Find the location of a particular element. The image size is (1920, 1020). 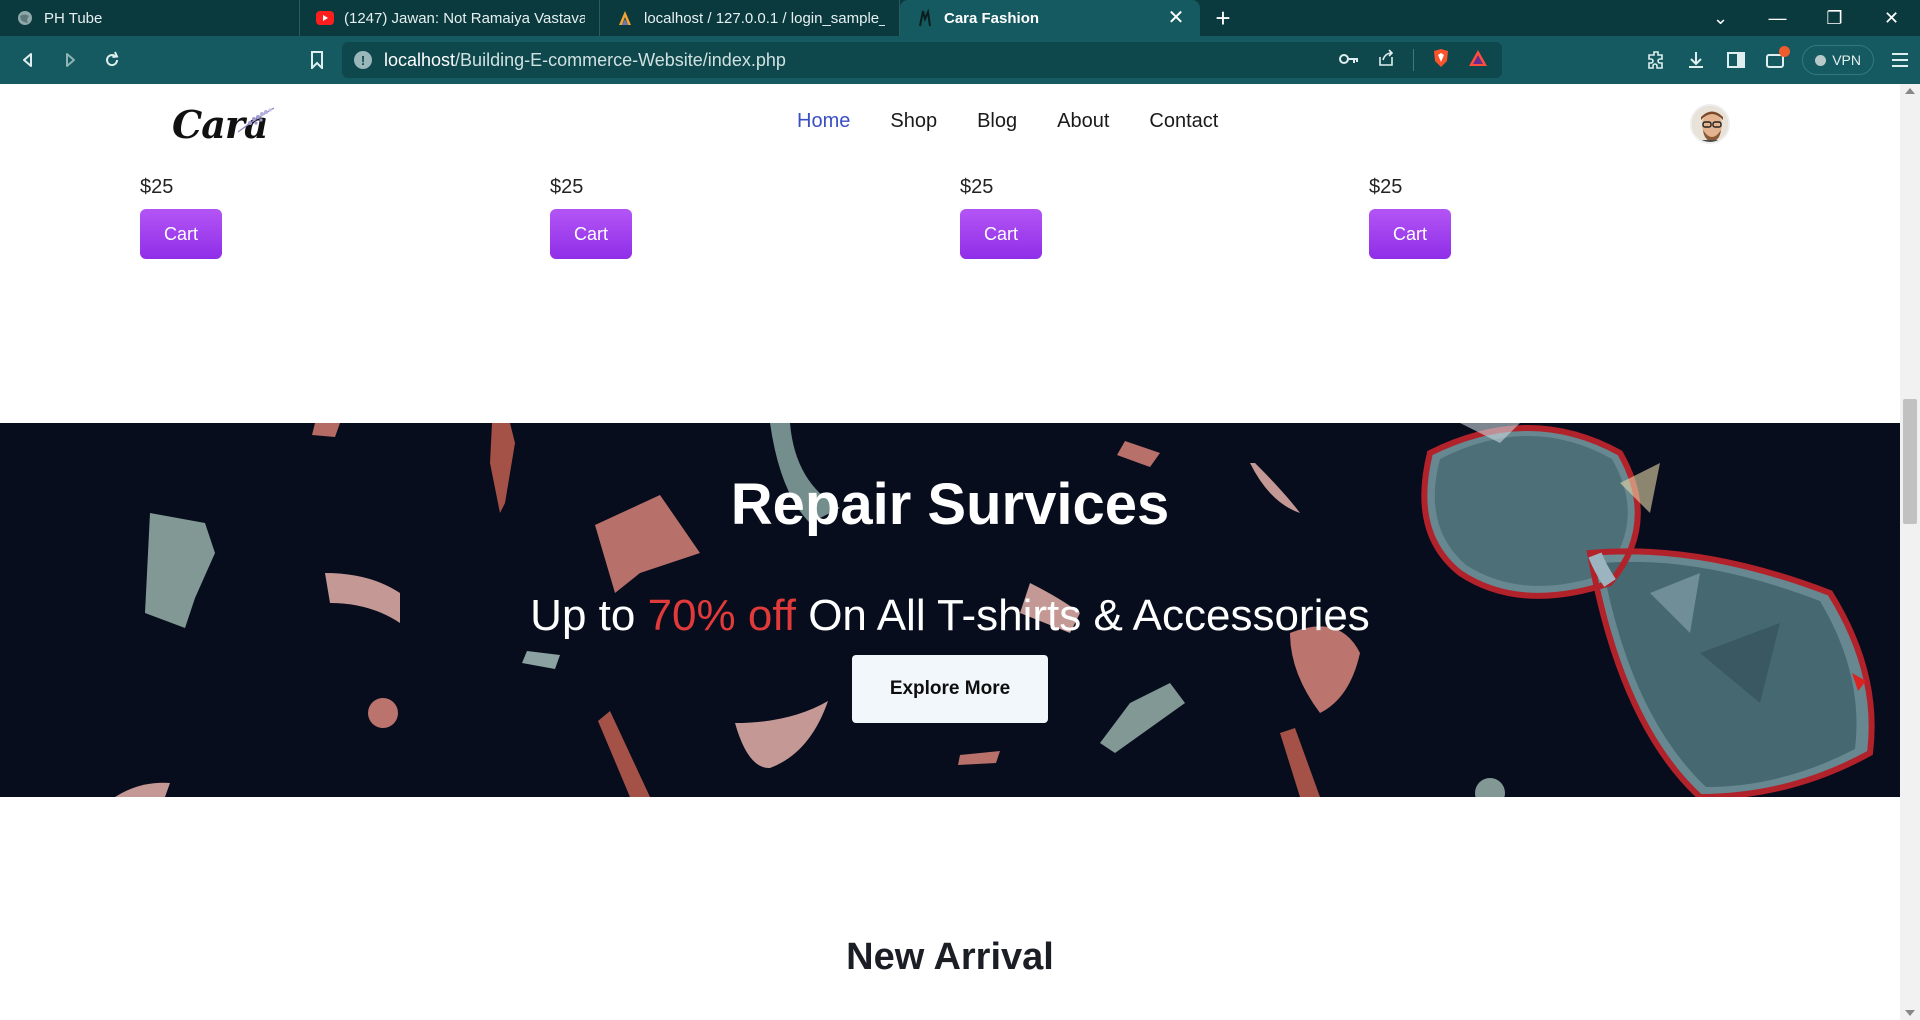

nav-about: About is located at coordinates (1083, 121).